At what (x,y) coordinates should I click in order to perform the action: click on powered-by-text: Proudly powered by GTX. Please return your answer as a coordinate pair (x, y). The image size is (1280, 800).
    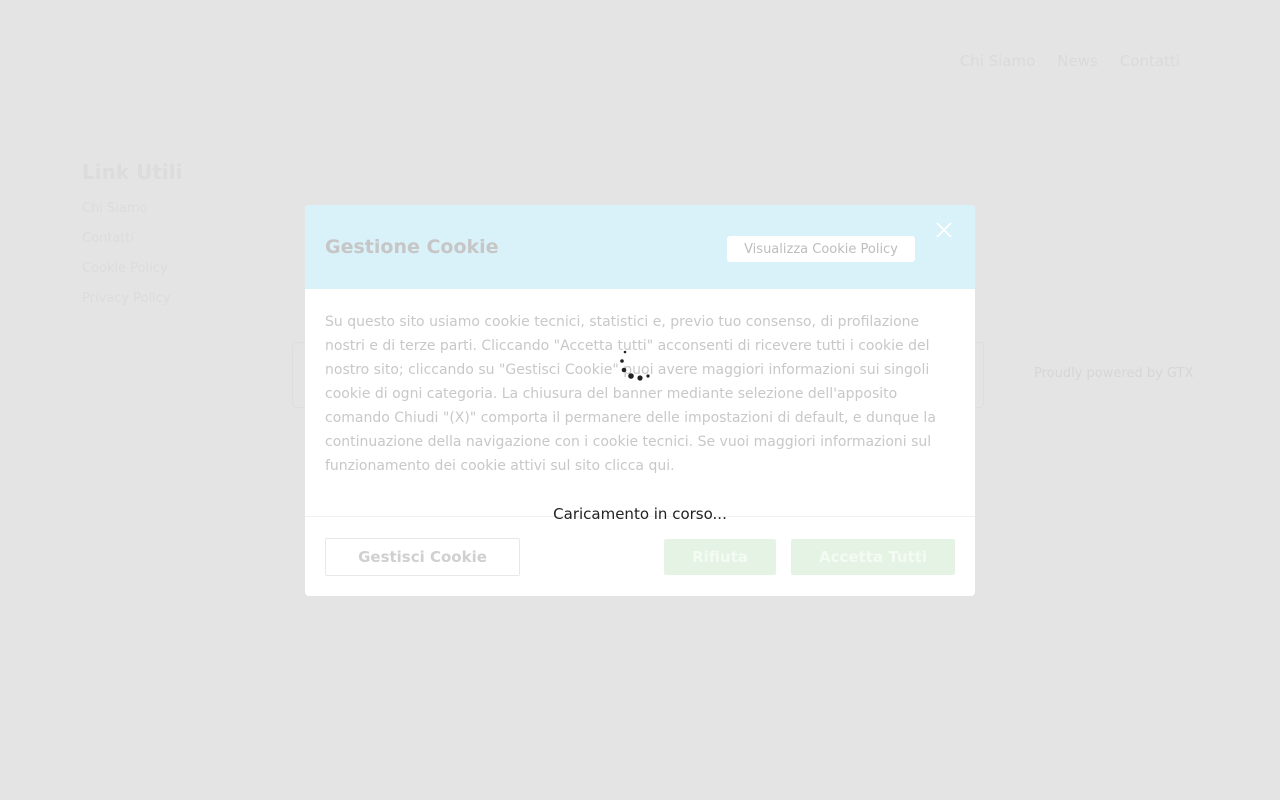
    Looking at the image, I should click on (1114, 373).